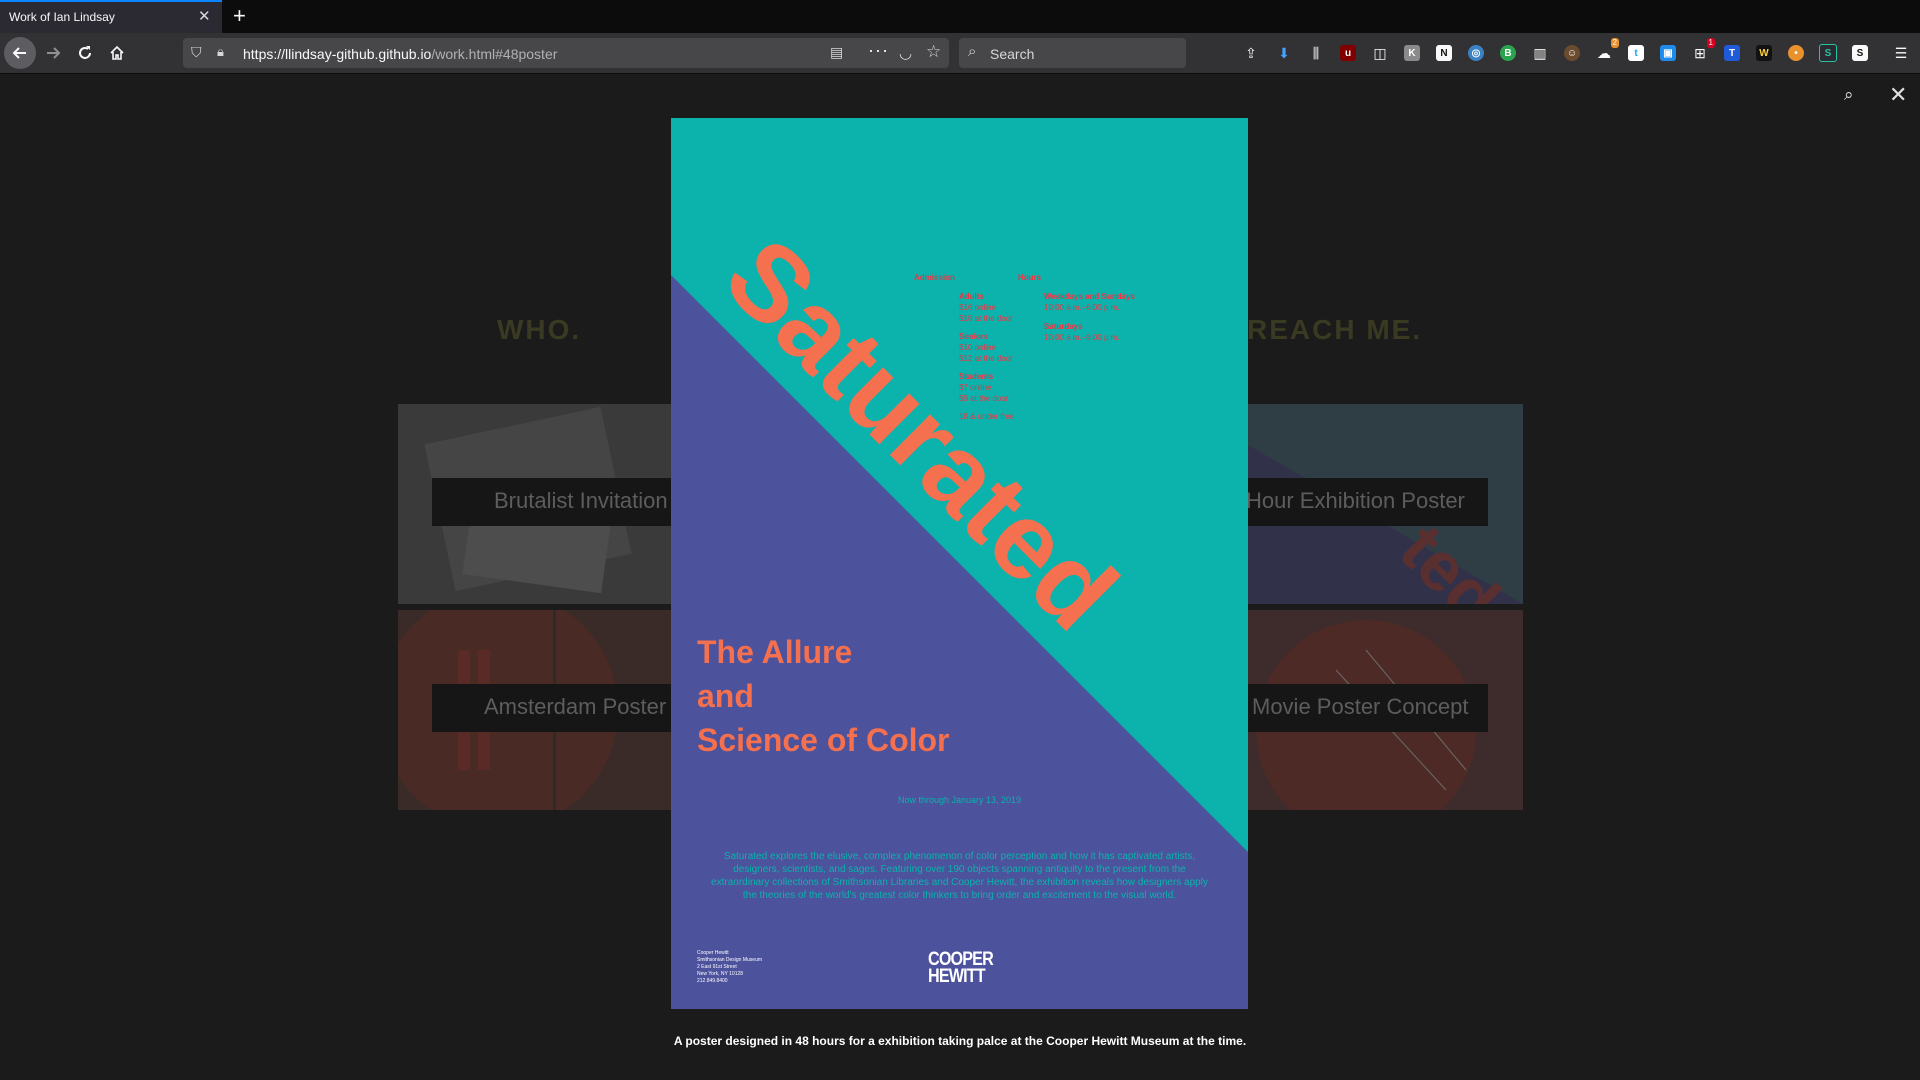  I want to click on page-actions-icon: ···, so click(878, 50).